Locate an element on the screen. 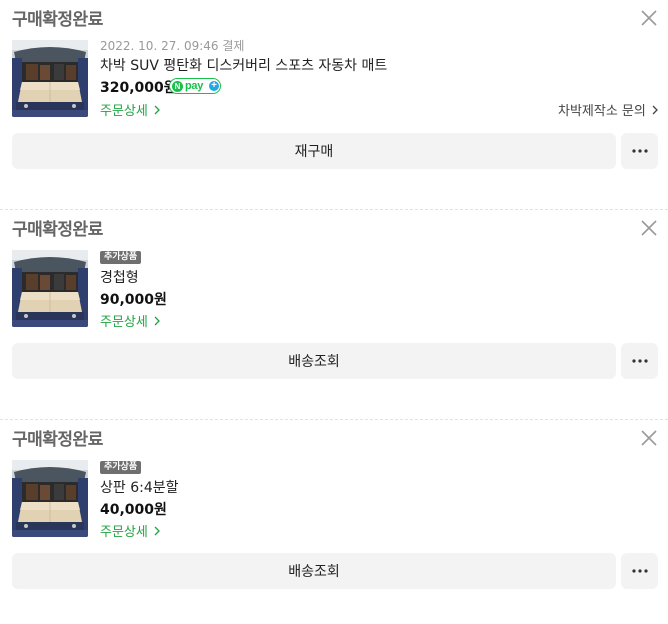 Image resolution: width=668 pixels, height=624 pixels. product-name: 차박 SUV 평탄화 디스커버리 스포츠 자동차 매트 is located at coordinates (243, 65).